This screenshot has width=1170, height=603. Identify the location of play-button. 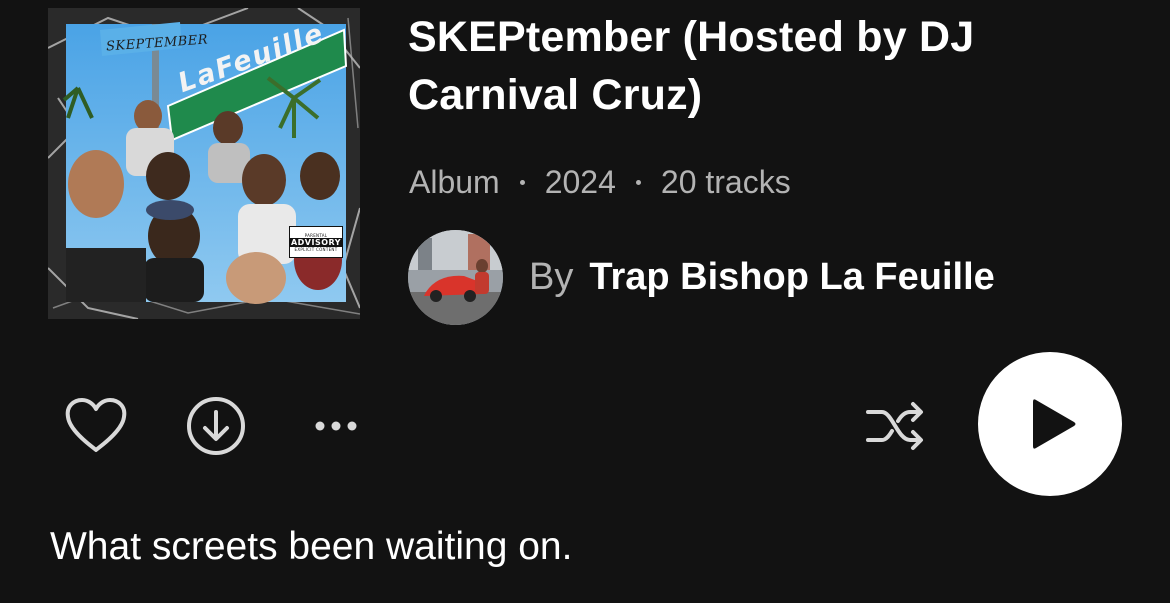
(1050, 424).